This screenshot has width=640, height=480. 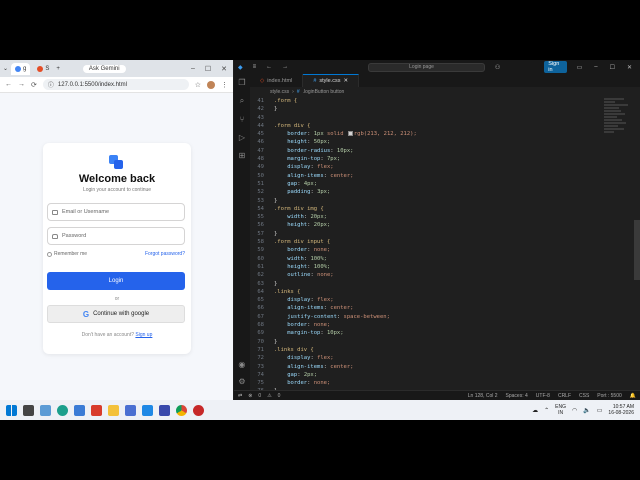 What do you see at coordinates (345, 81) in the screenshot?
I see `close-tab-icon: ✕` at bounding box center [345, 81].